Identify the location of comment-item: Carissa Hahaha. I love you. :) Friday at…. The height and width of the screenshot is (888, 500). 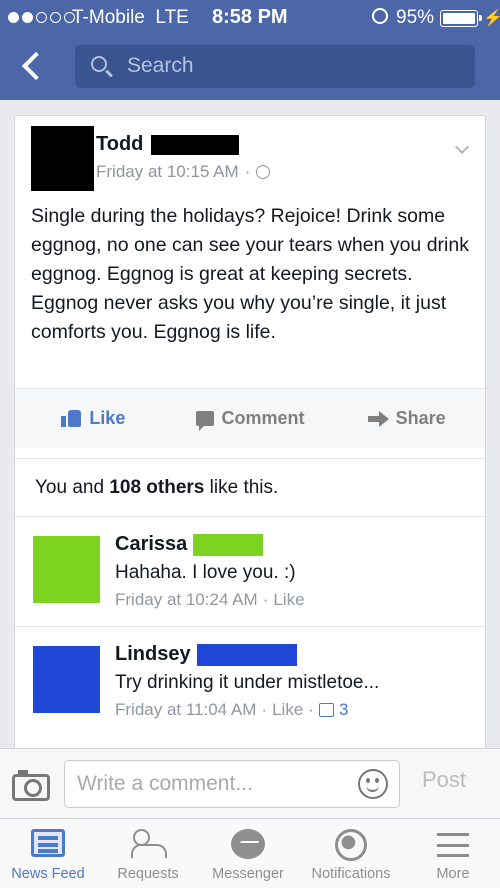
(250, 572).